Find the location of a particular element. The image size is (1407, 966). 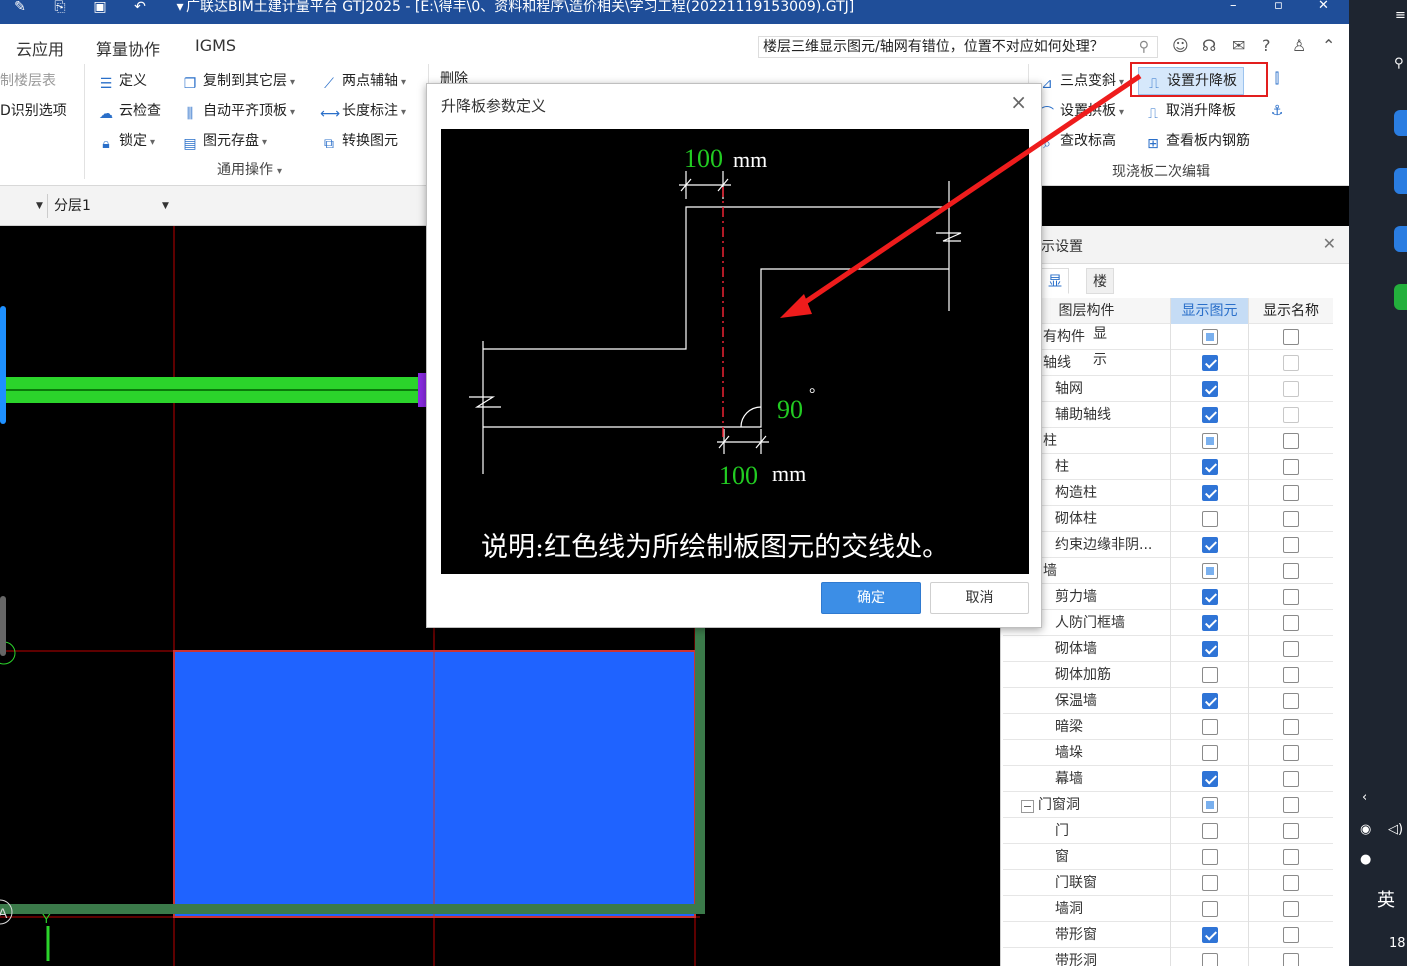

layer-dropdown: 分层1 ▼ is located at coordinates (112, 206).